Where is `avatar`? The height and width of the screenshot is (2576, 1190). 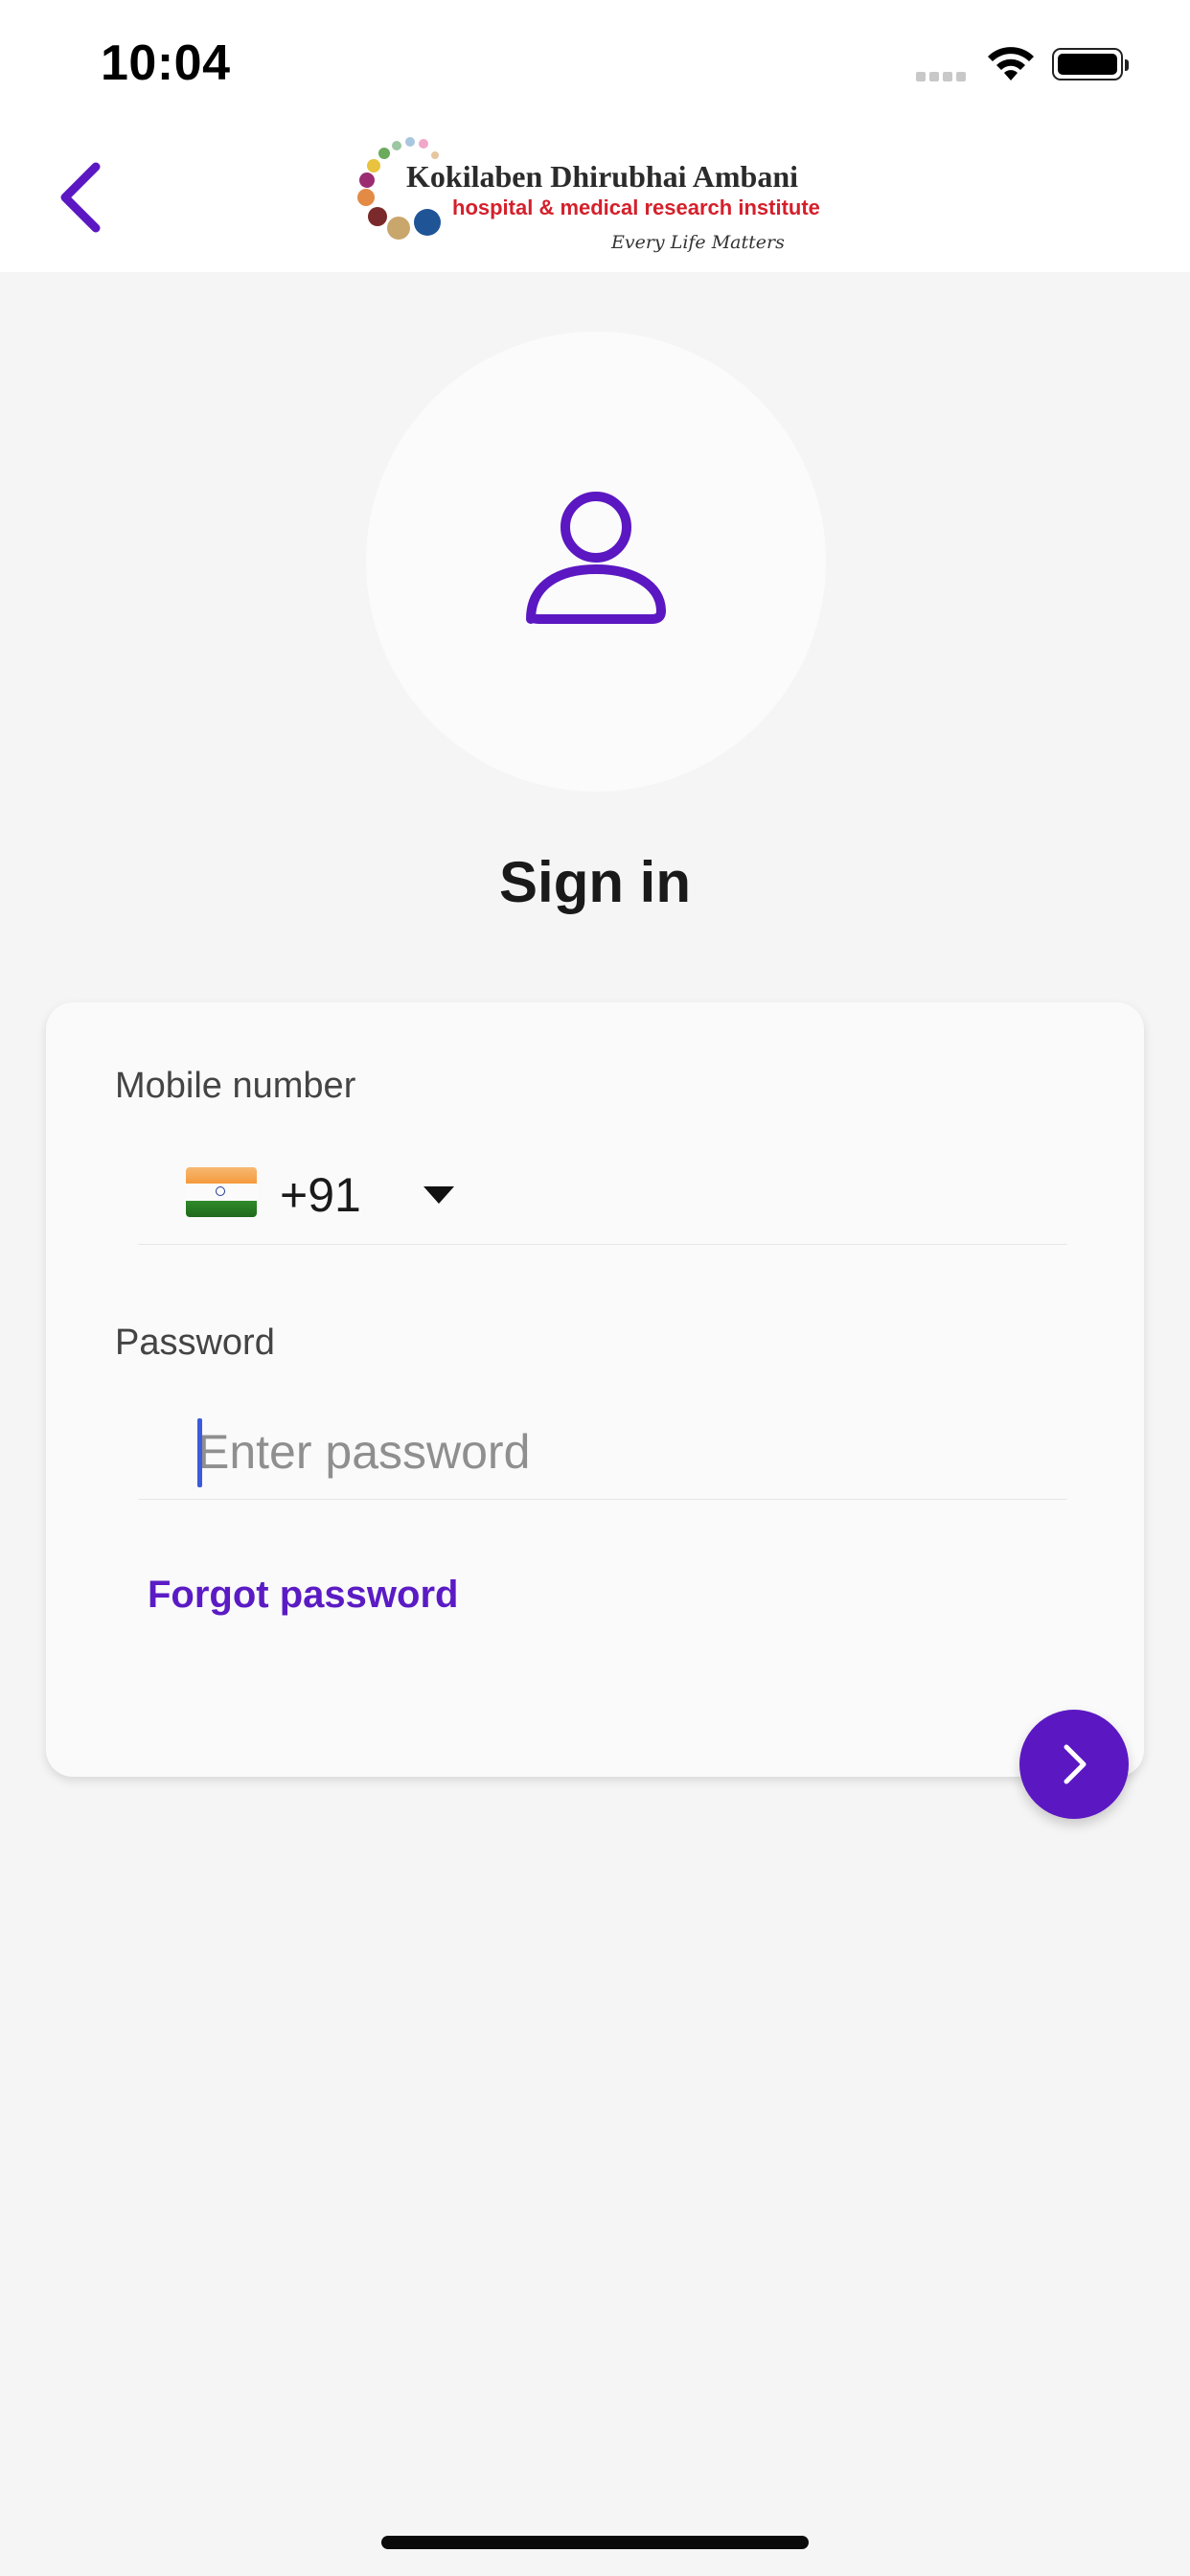
avatar is located at coordinates (596, 562).